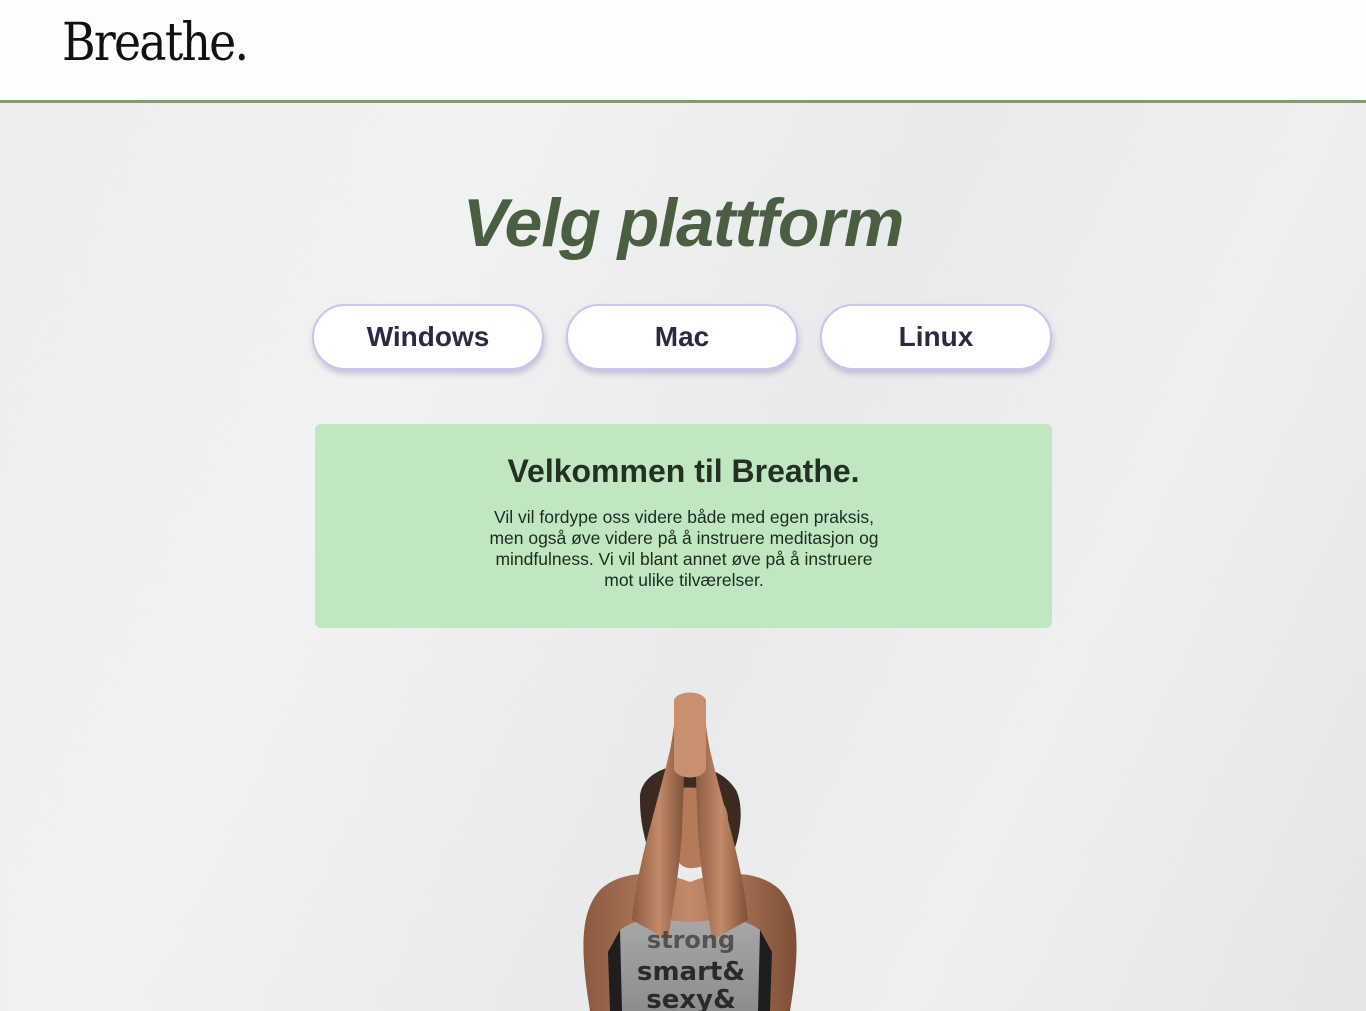 This screenshot has height=1011, width=1366. I want to click on site-header: Breathe., so click(683, 51).